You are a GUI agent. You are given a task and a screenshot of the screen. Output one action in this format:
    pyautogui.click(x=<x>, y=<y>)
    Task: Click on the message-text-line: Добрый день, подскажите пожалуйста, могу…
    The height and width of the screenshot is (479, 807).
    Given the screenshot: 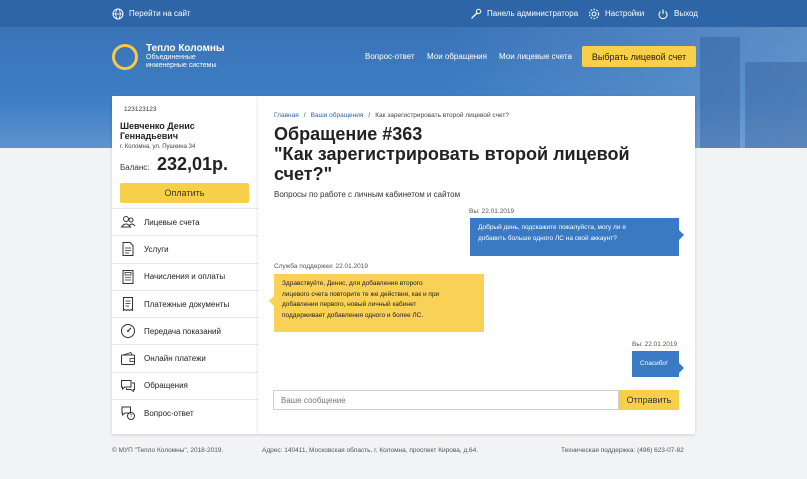 What is the action you would take?
    pyautogui.click(x=552, y=227)
    